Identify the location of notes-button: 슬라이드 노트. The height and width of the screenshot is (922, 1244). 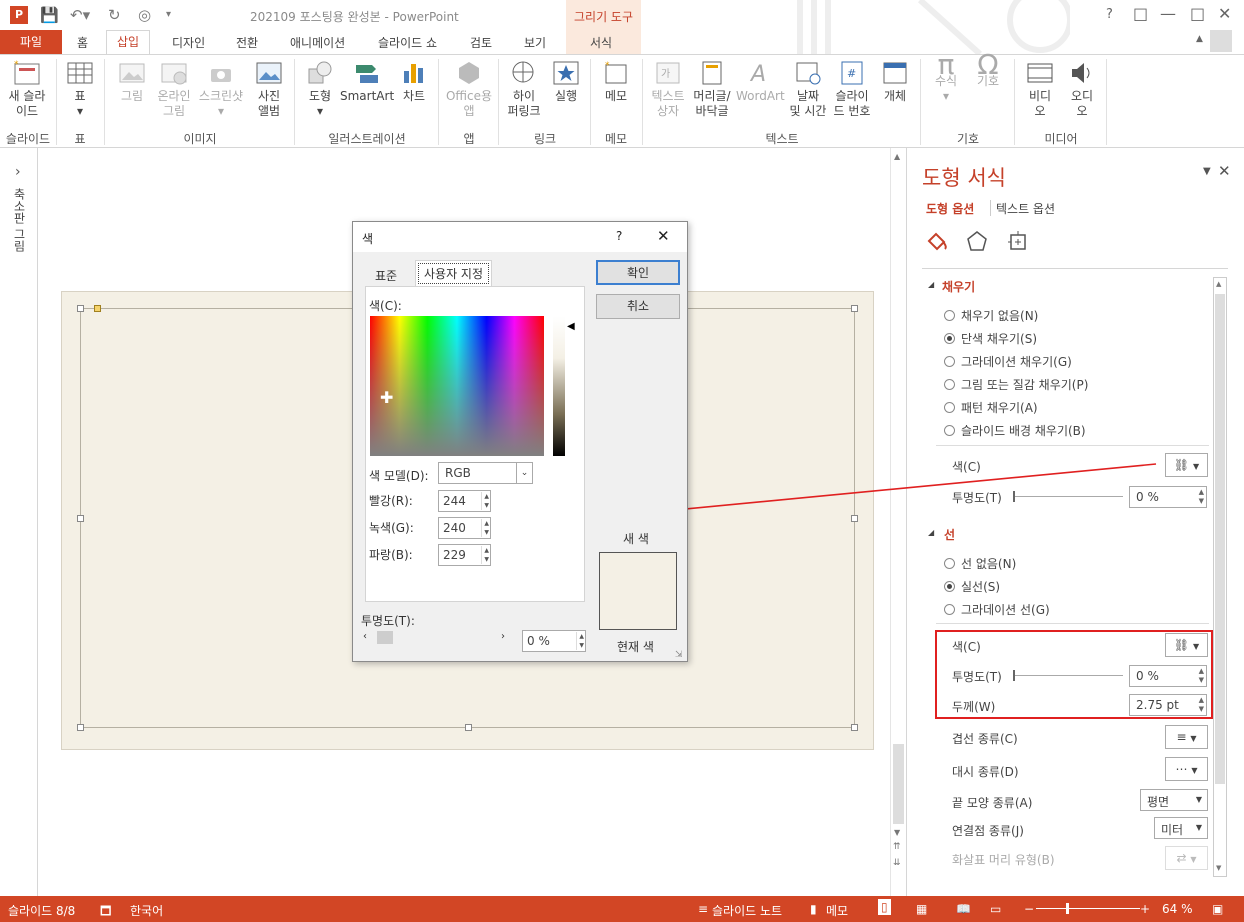
(747, 910).